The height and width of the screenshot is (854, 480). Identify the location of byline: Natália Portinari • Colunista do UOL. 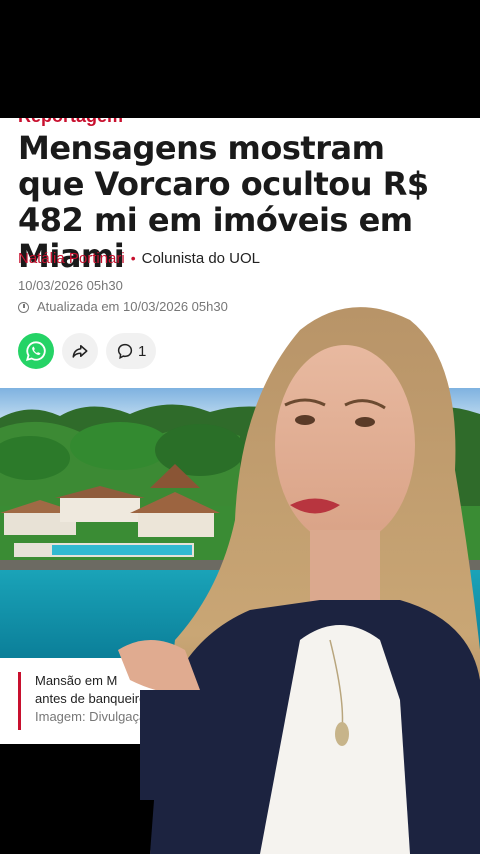
(139, 258).